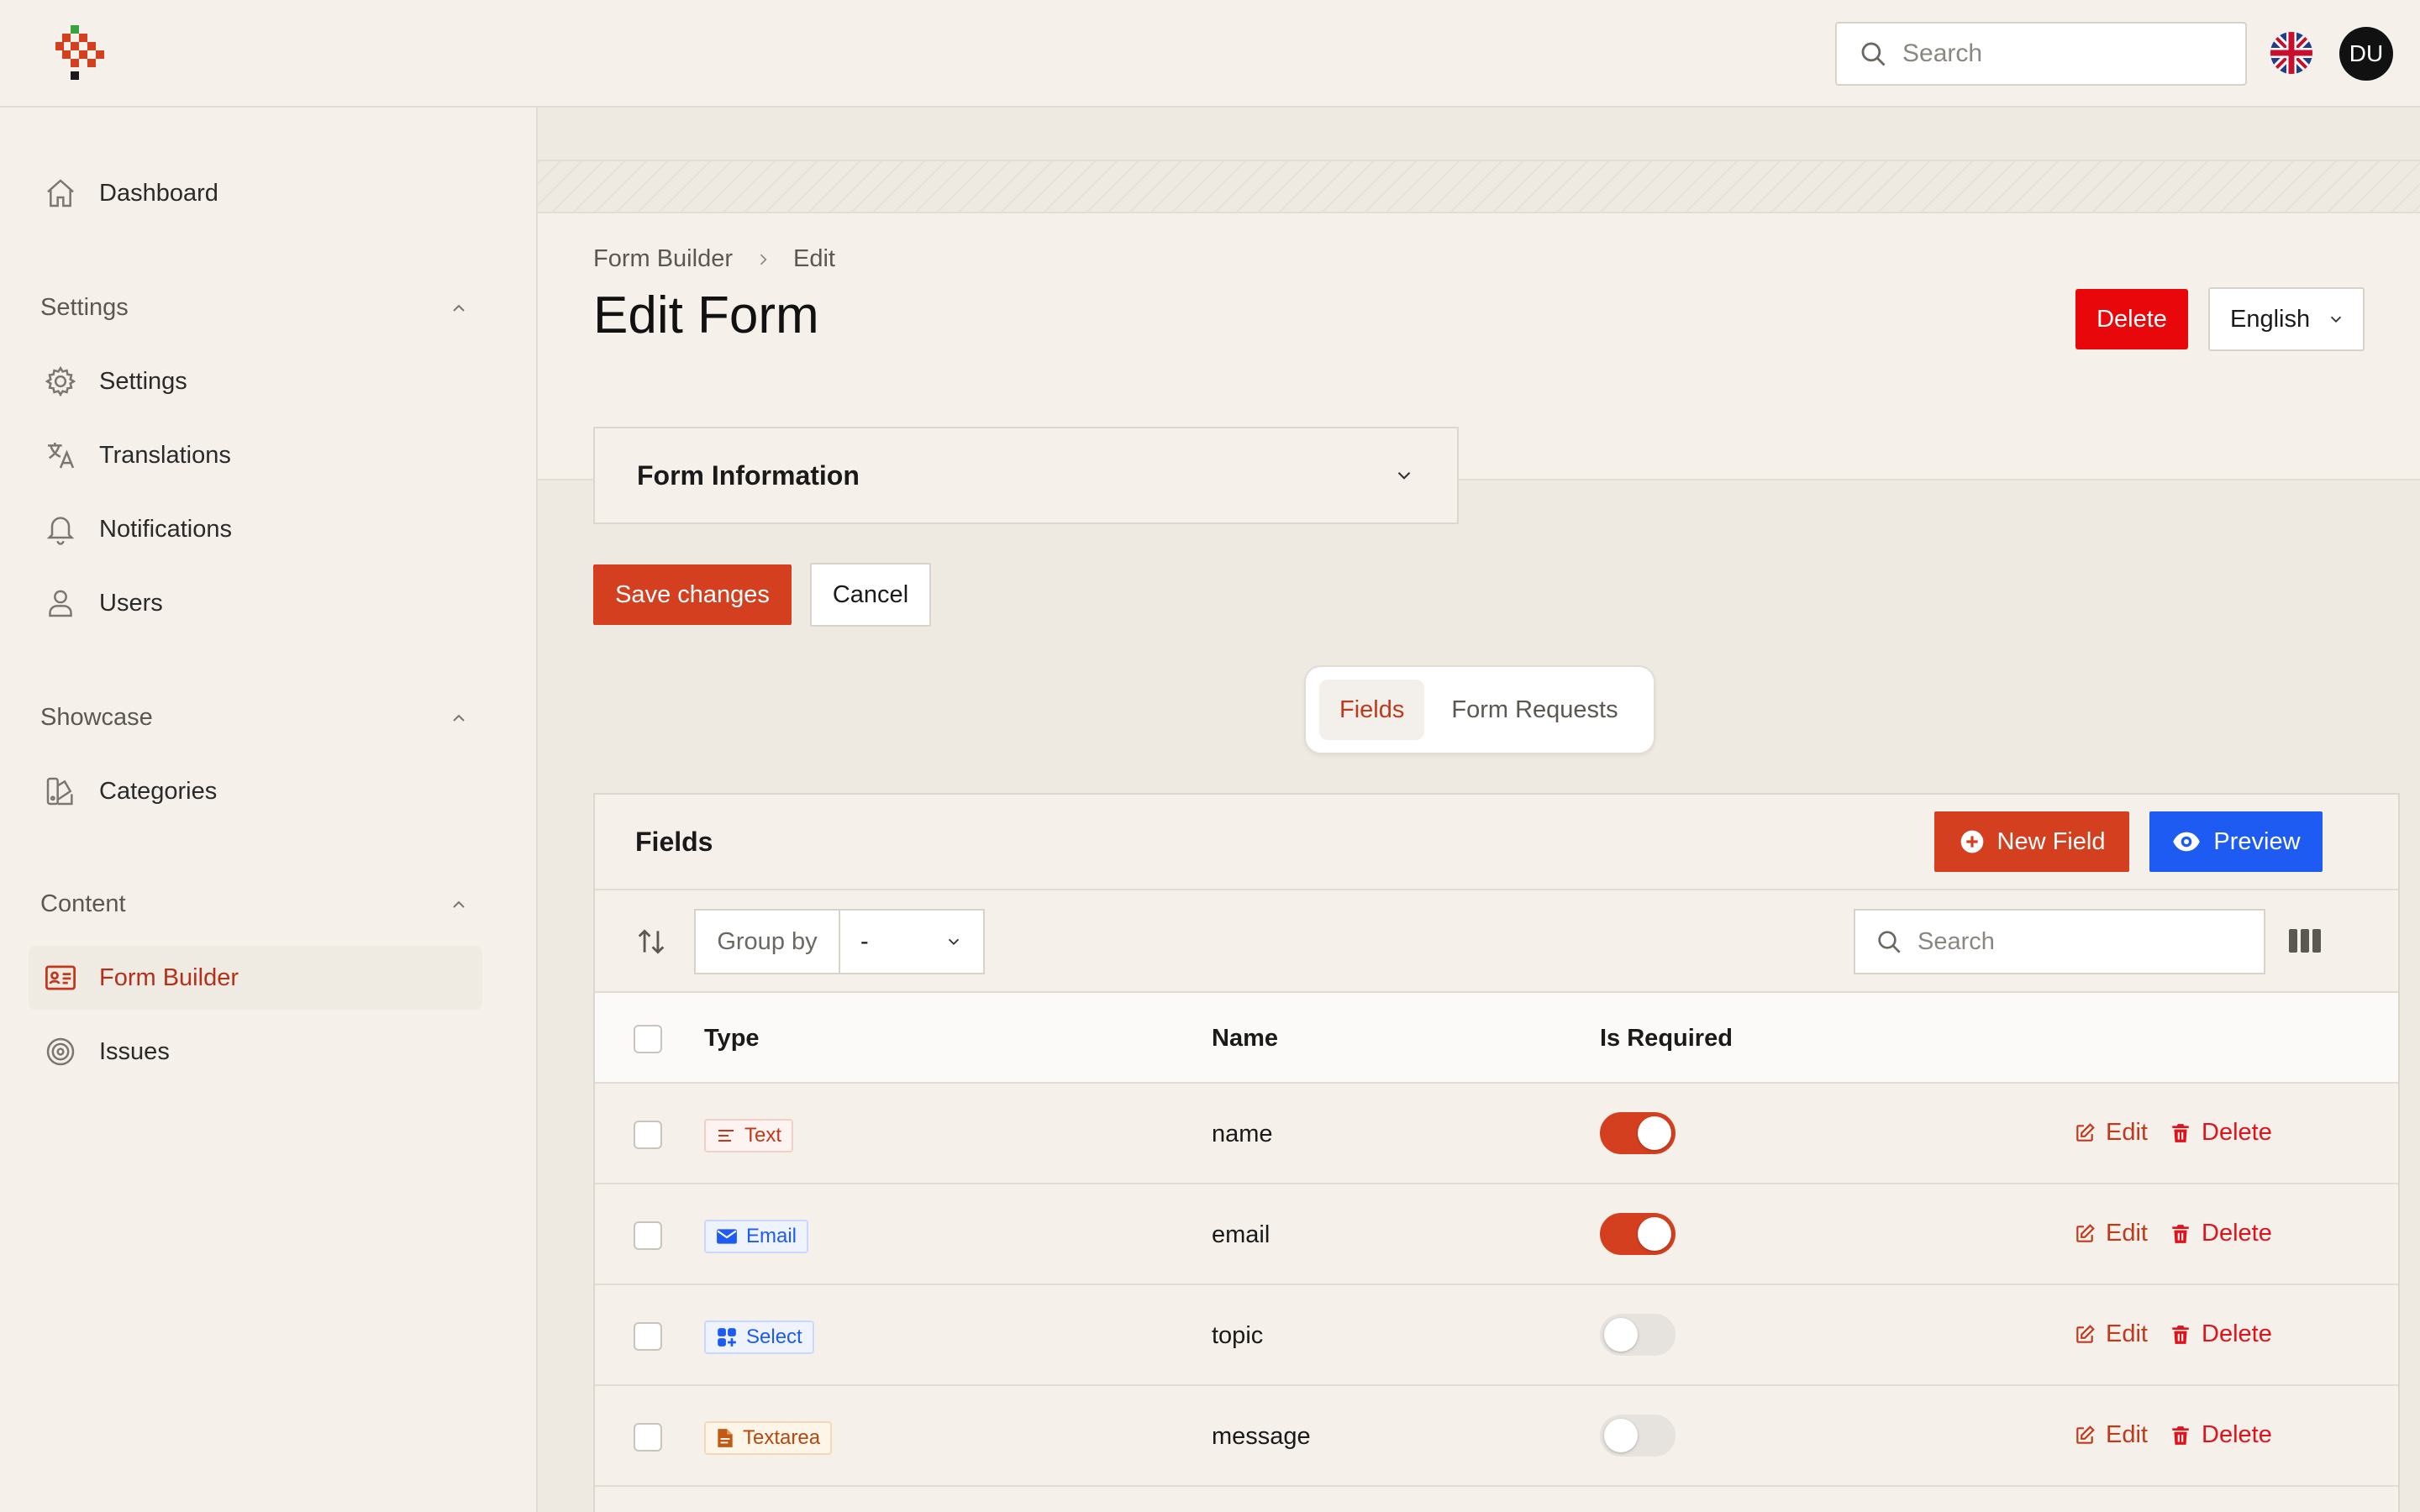  I want to click on breadcrumb: Form Builder Edit, so click(714, 259).